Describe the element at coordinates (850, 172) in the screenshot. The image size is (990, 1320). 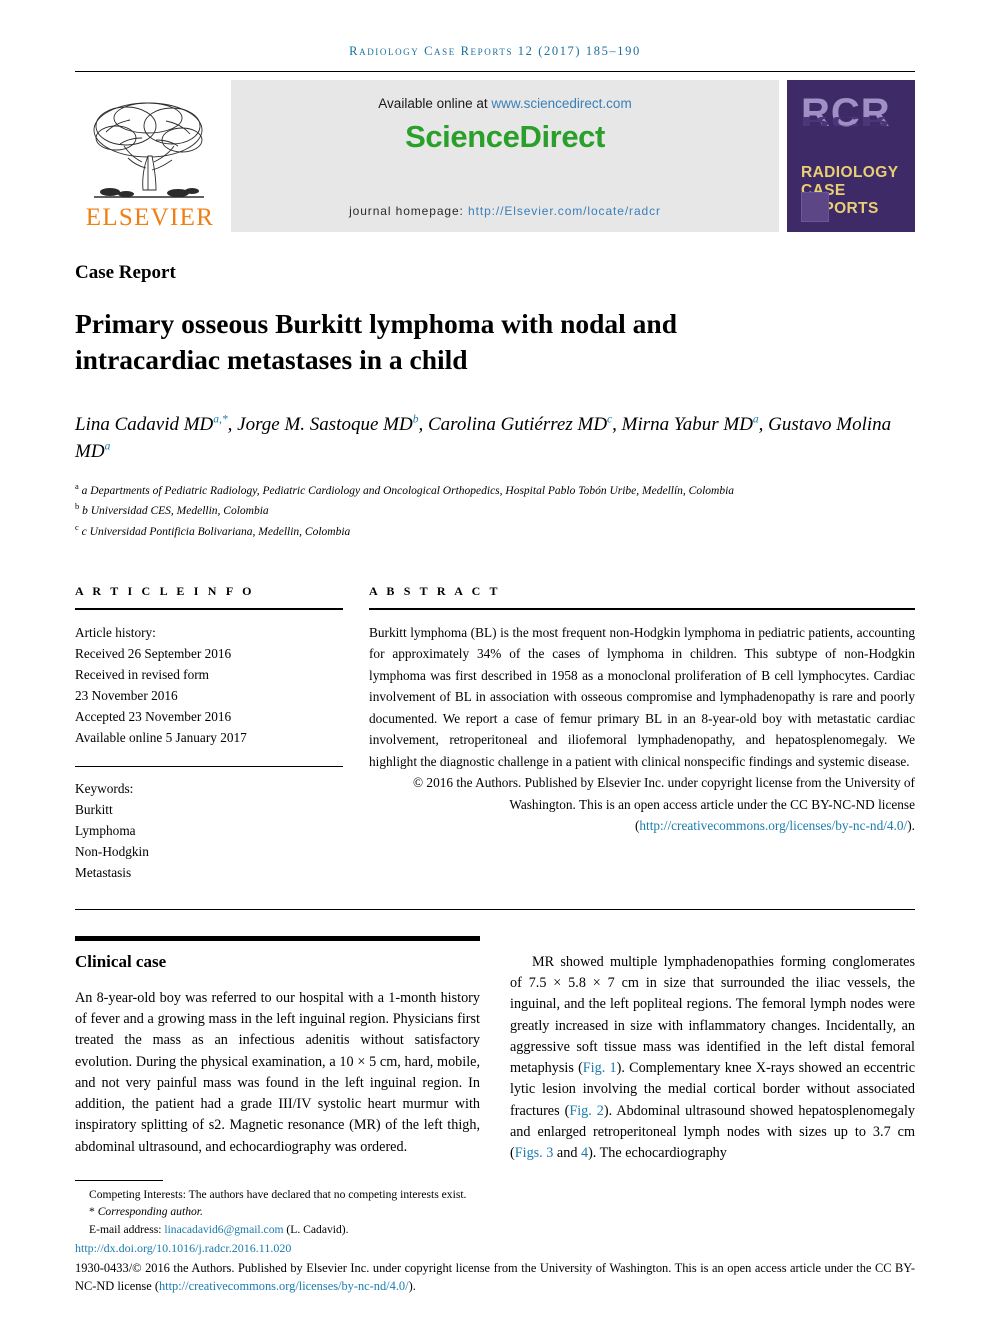
I see `rcr-title-line-1: RADIOLOGY` at that location.